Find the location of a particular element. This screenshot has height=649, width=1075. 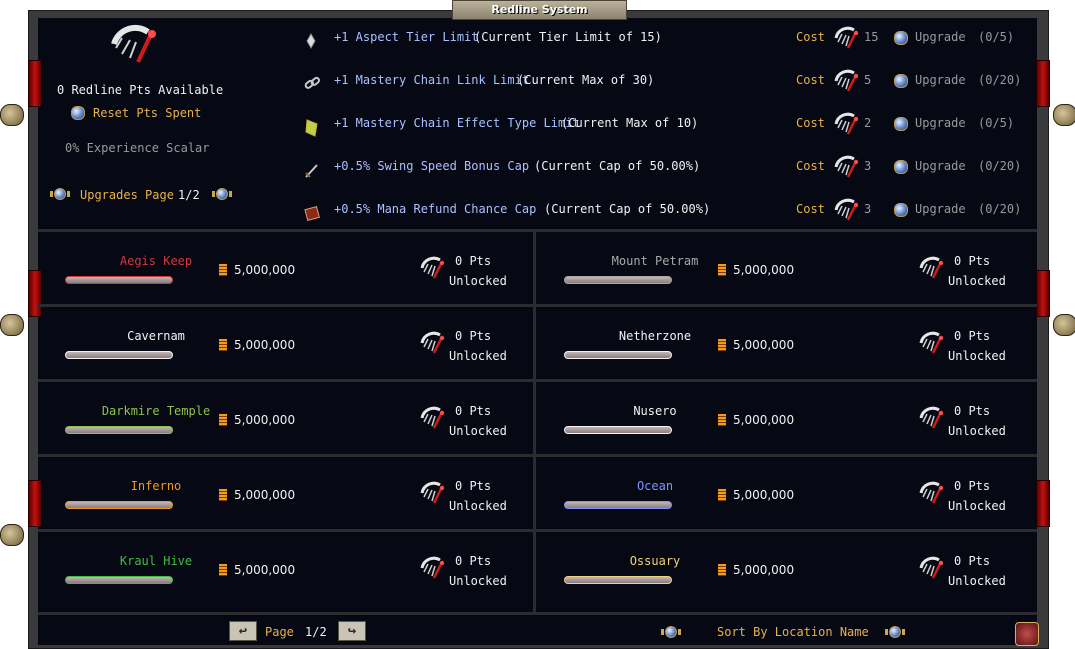

page-label: Page is located at coordinates (279, 632).